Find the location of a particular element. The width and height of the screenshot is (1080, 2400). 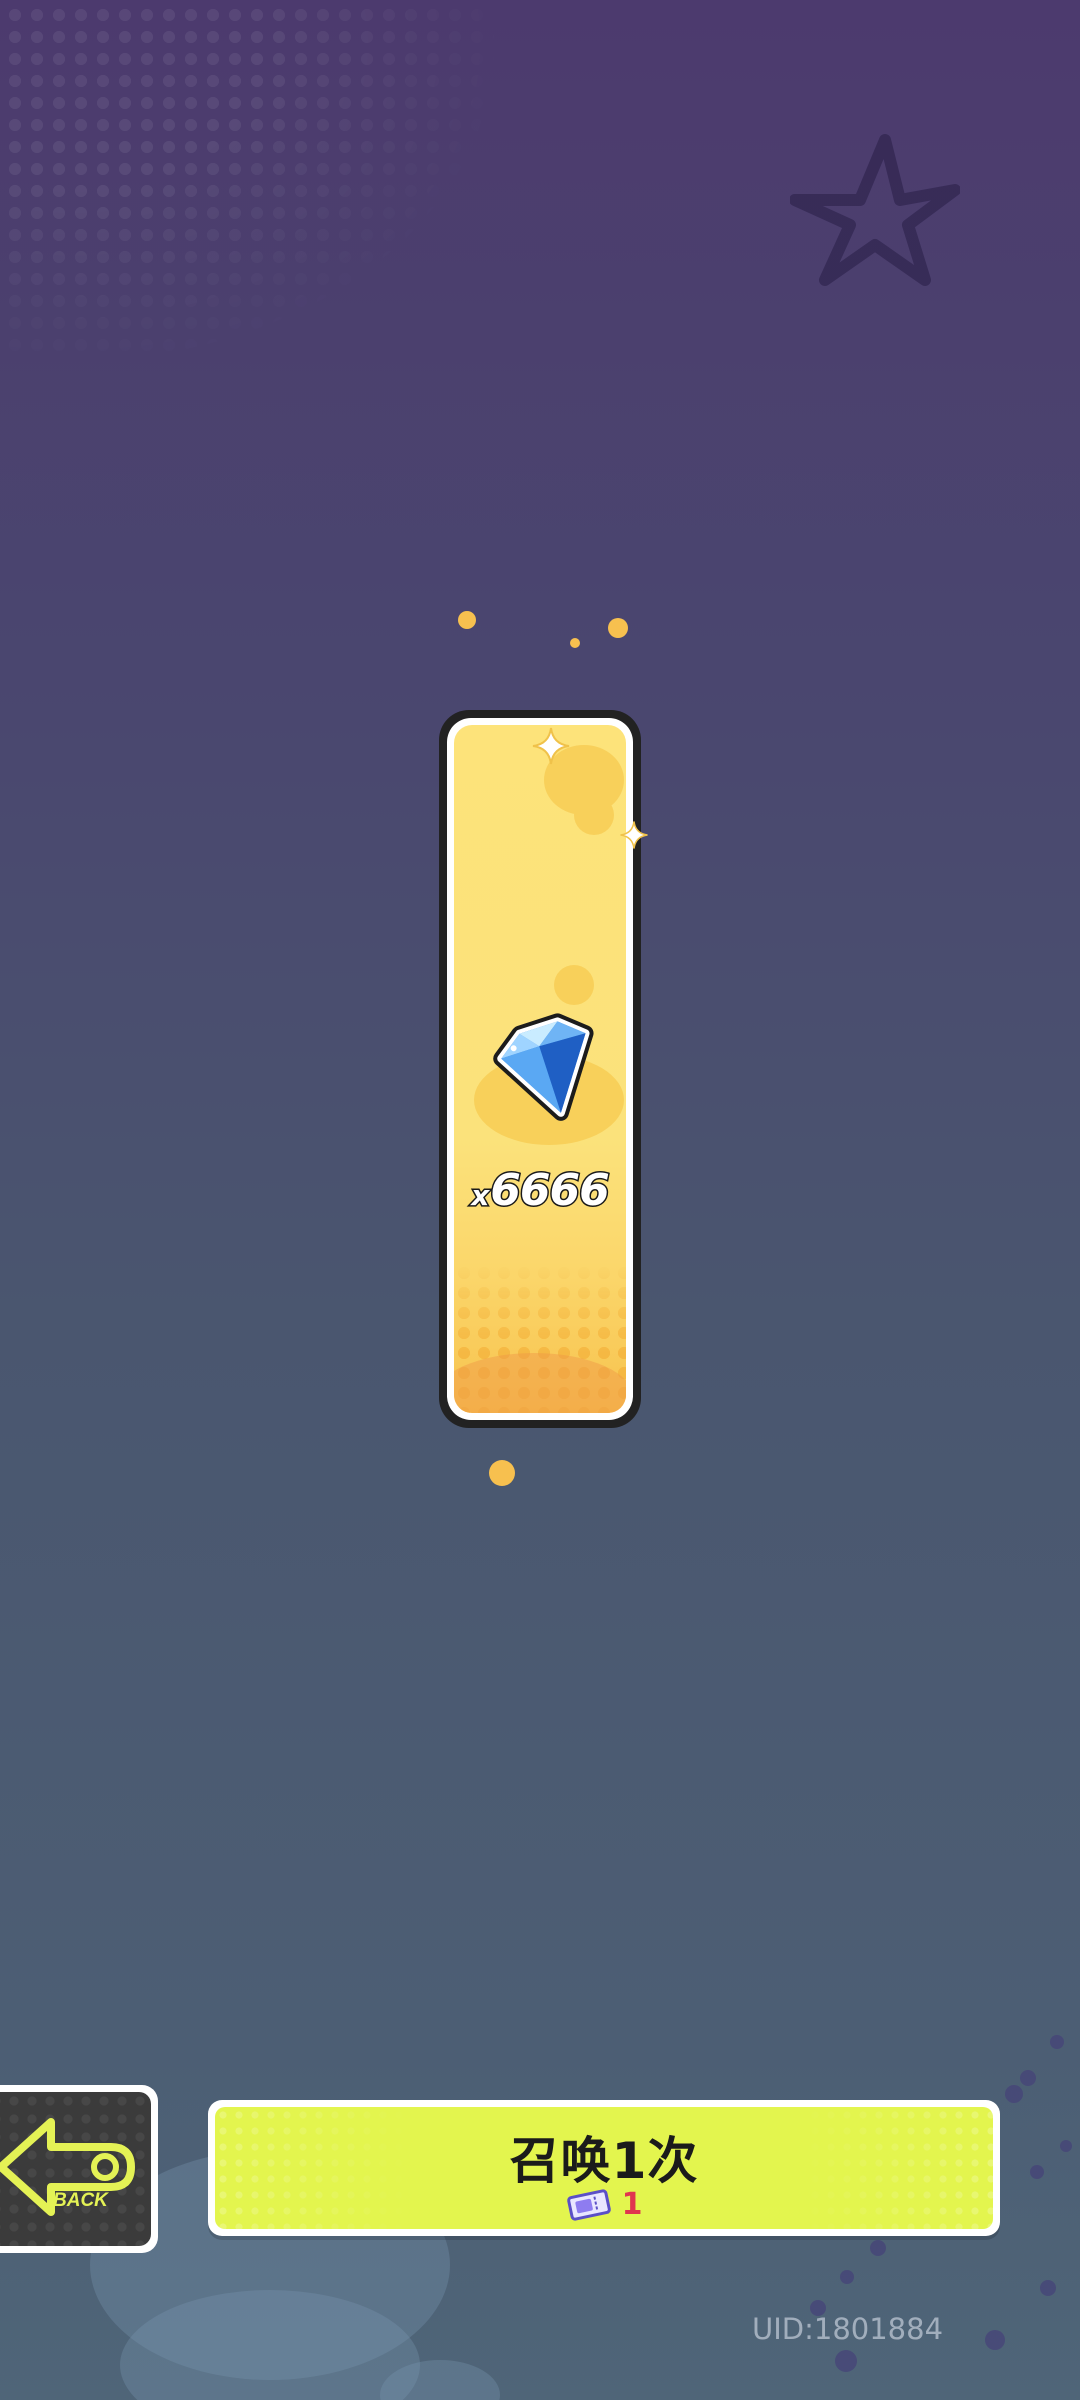

reward-card-border: x6666 is located at coordinates (540, 1069).